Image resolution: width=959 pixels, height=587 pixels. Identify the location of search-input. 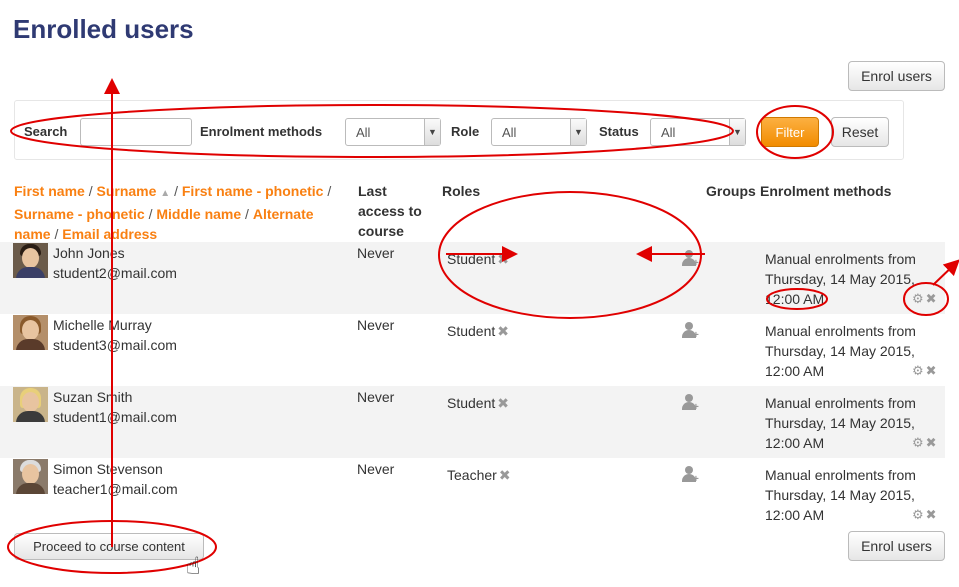
(136, 132).